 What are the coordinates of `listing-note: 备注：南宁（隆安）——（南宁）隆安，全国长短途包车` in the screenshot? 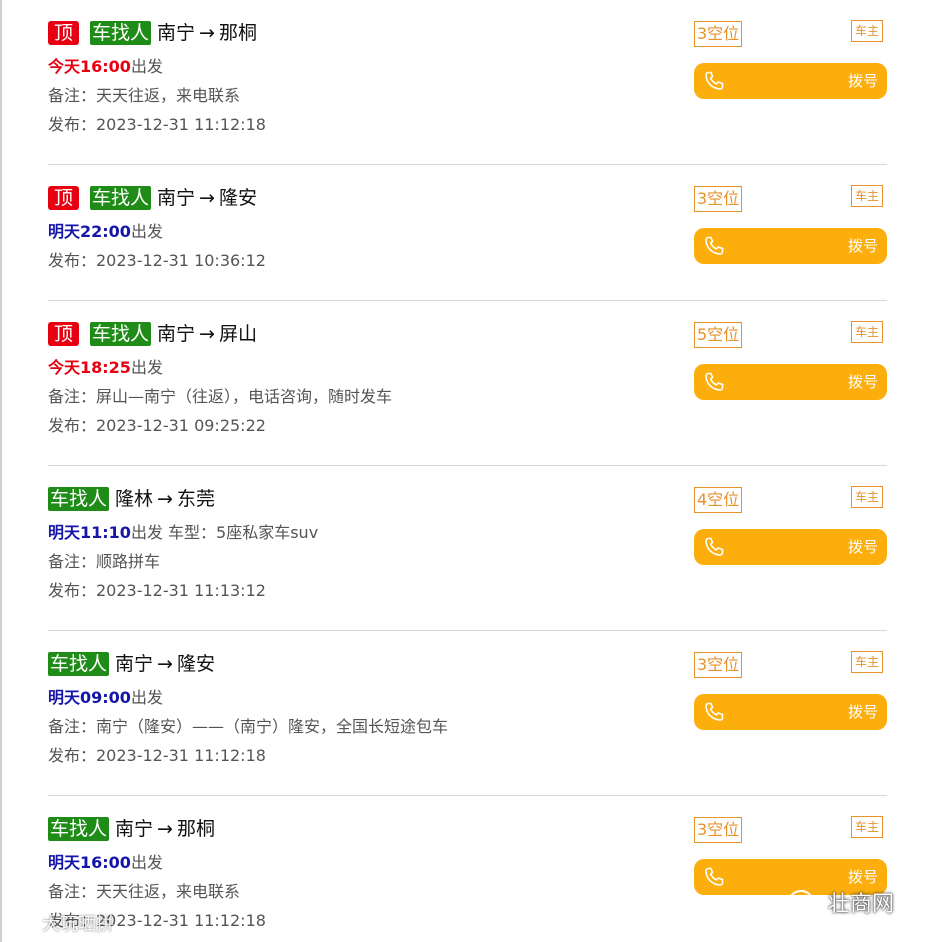 It's located at (248, 726).